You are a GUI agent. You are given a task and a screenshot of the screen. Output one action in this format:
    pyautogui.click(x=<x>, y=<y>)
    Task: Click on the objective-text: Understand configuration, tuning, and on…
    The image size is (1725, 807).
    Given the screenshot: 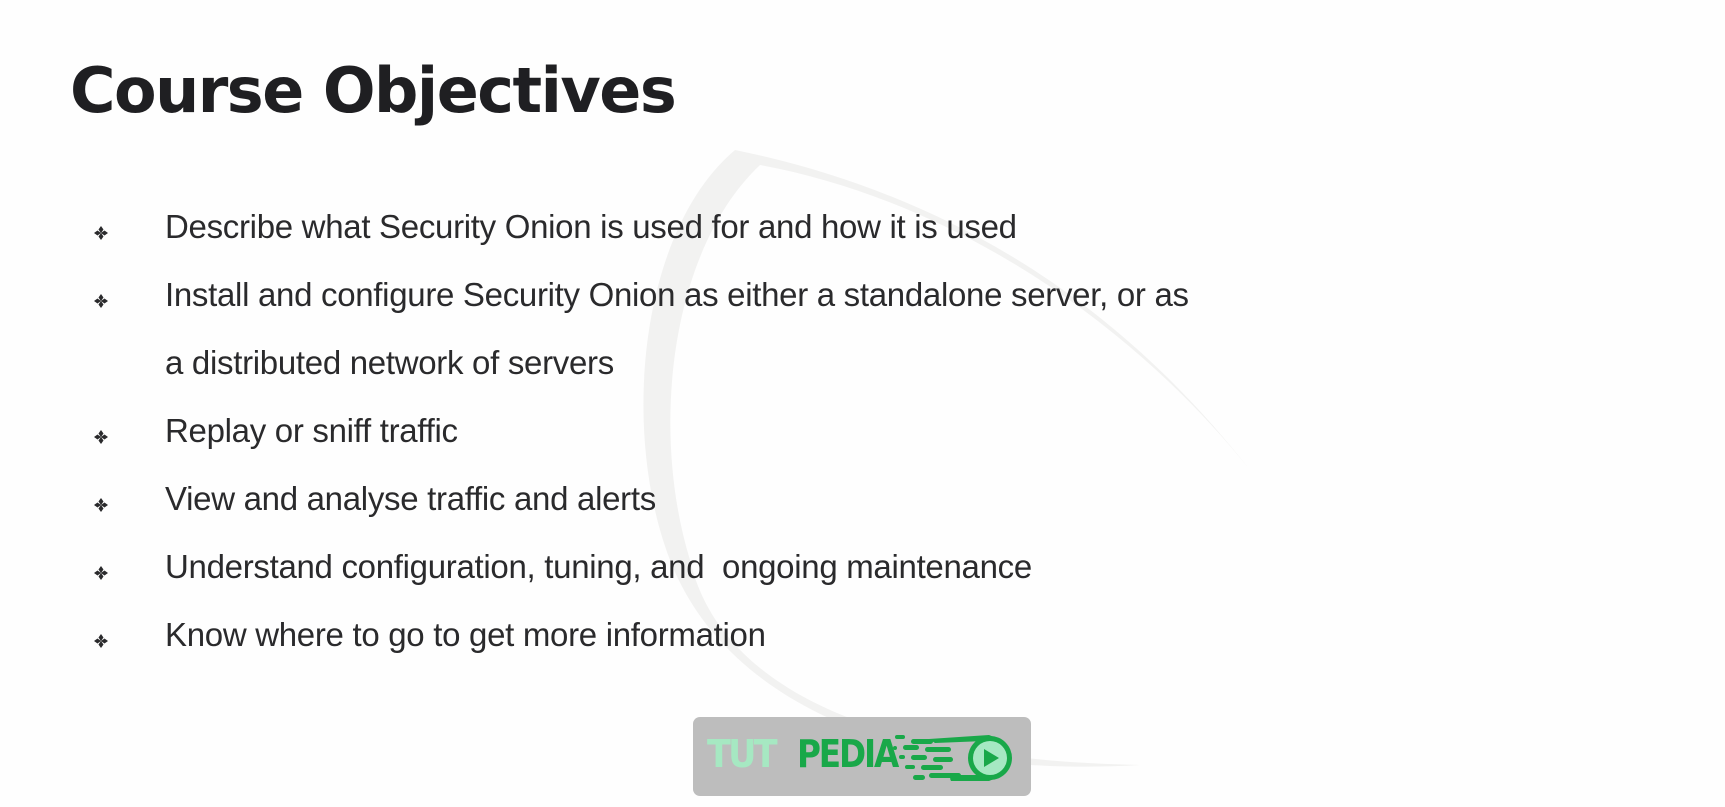 What is the action you would take?
    pyautogui.click(x=598, y=566)
    